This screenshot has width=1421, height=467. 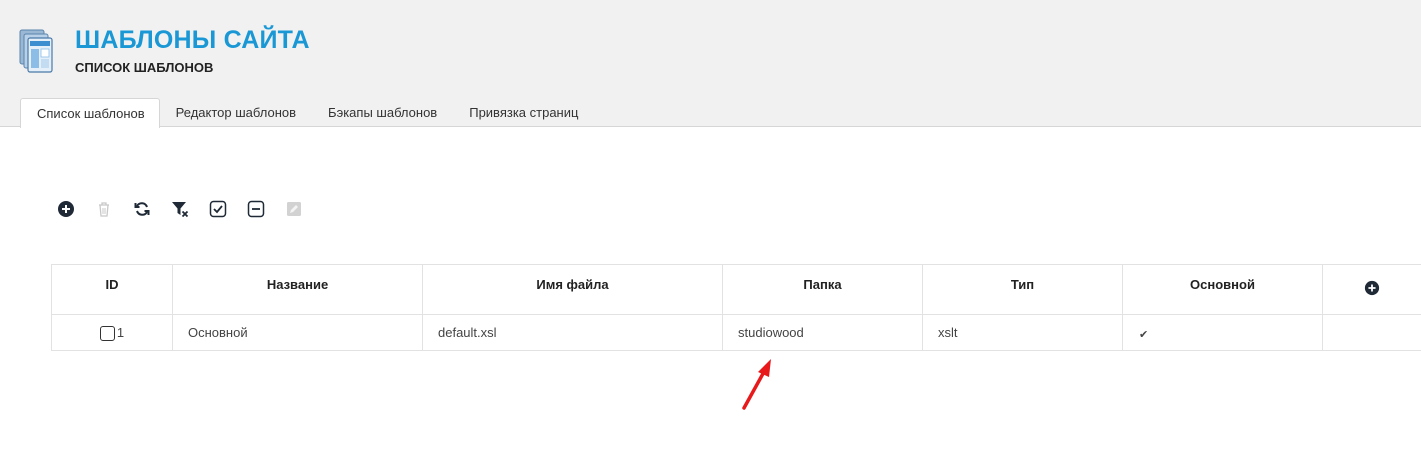 I want to click on uncheck-all-button, so click(x=256, y=209).